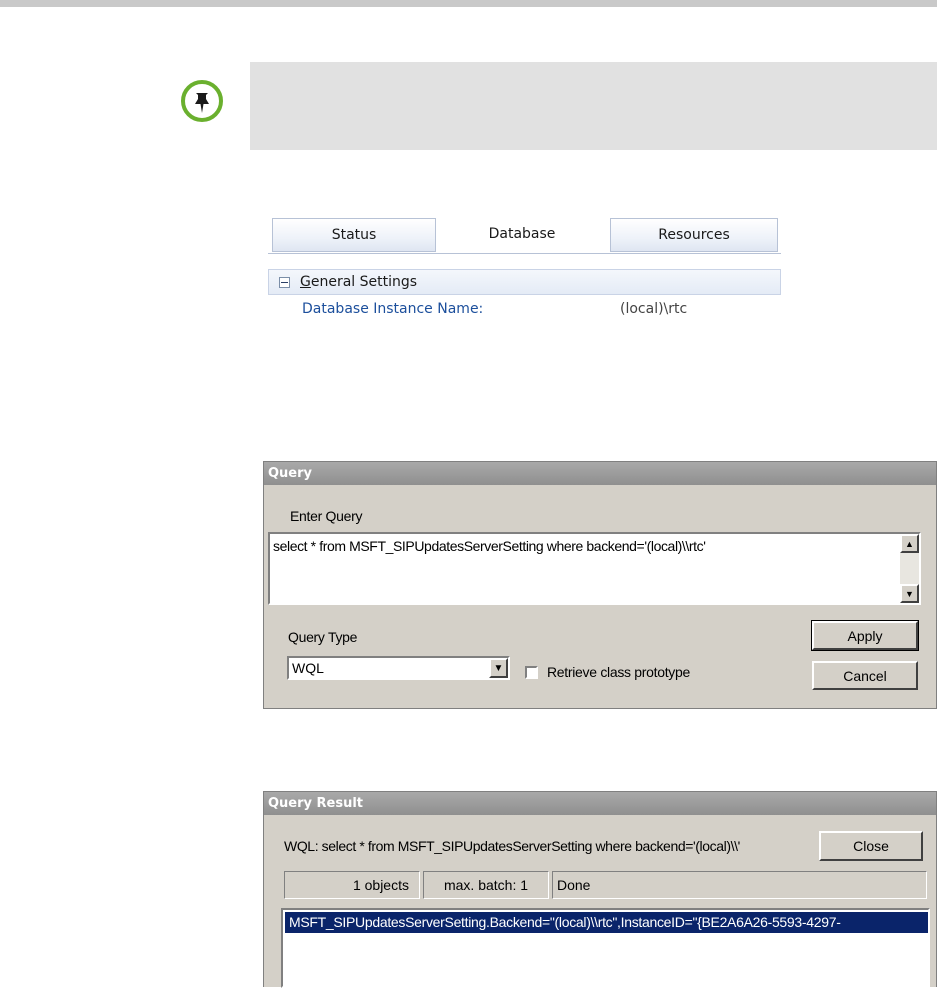  I want to click on setting-row-database-instance: Database Instance Name: (local)\rtc, so click(524, 309).